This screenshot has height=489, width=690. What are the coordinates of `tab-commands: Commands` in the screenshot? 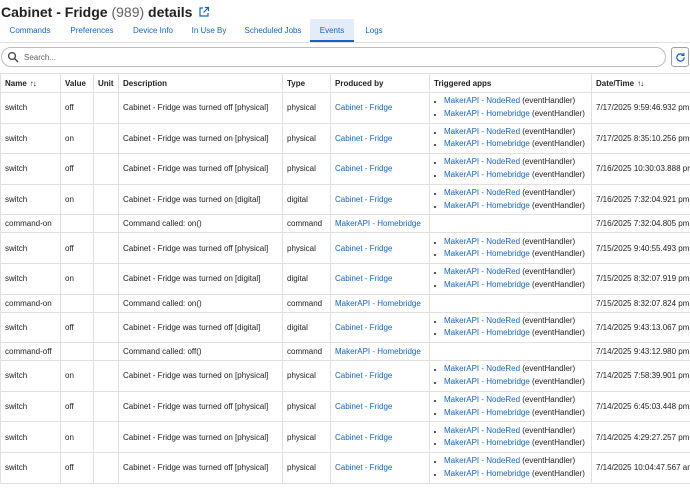 It's located at (30, 30).